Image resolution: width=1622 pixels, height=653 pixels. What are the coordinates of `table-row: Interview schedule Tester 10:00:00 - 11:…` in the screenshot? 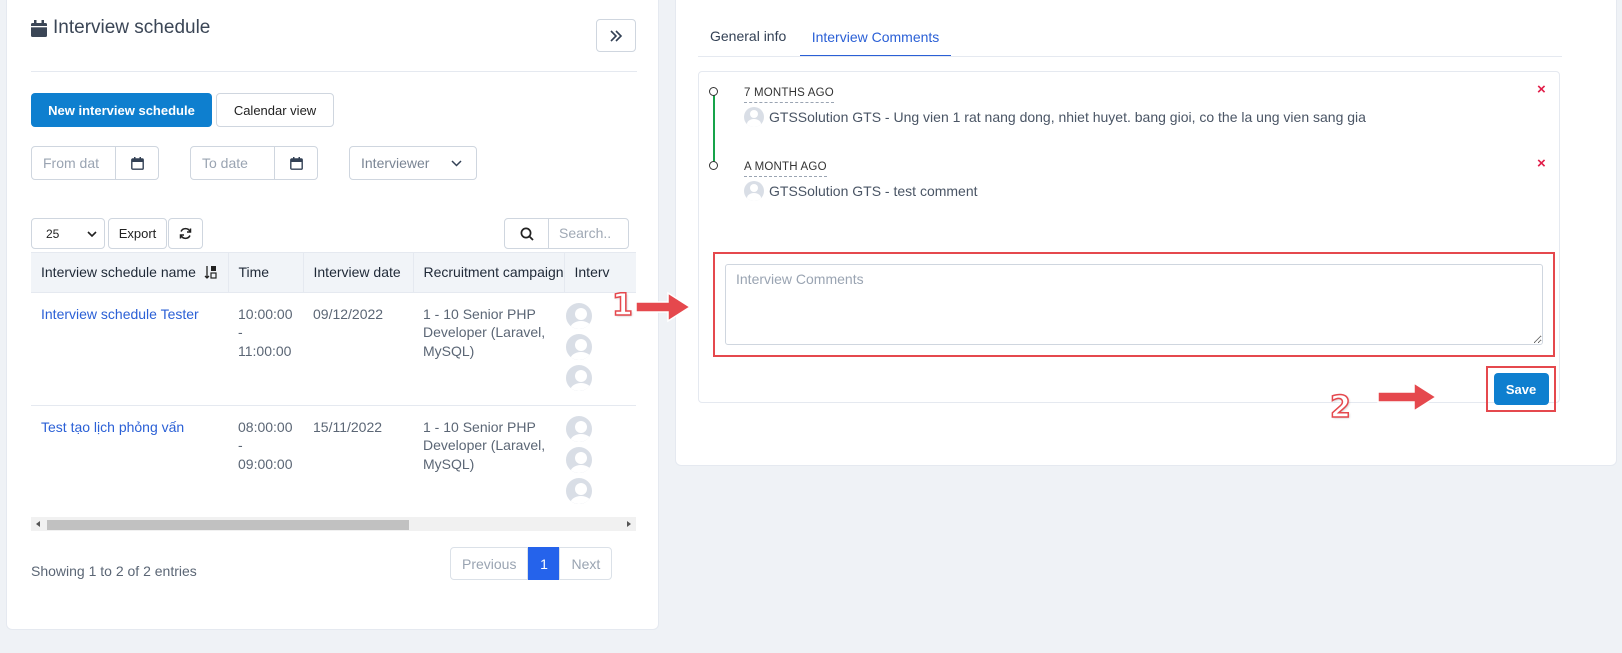 It's located at (333, 349).